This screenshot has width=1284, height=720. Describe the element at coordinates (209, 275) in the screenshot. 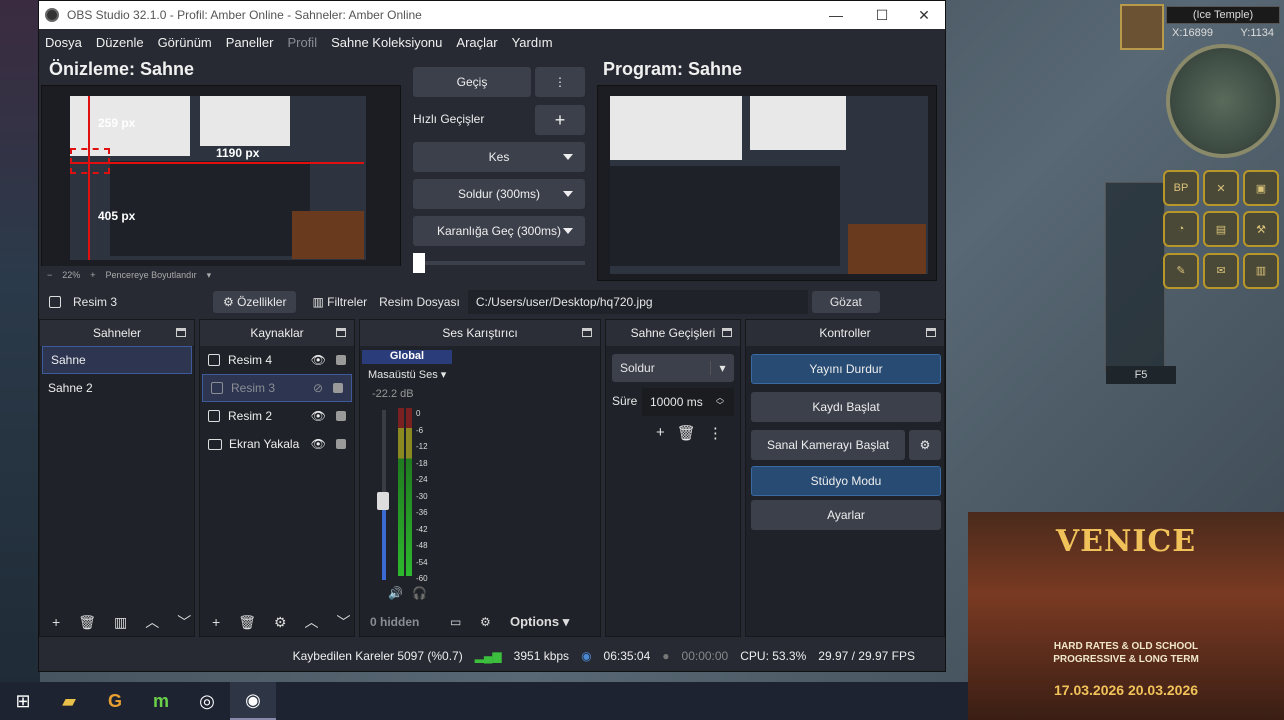

I see `zoom-dropdown-icon: ▾` at that location.